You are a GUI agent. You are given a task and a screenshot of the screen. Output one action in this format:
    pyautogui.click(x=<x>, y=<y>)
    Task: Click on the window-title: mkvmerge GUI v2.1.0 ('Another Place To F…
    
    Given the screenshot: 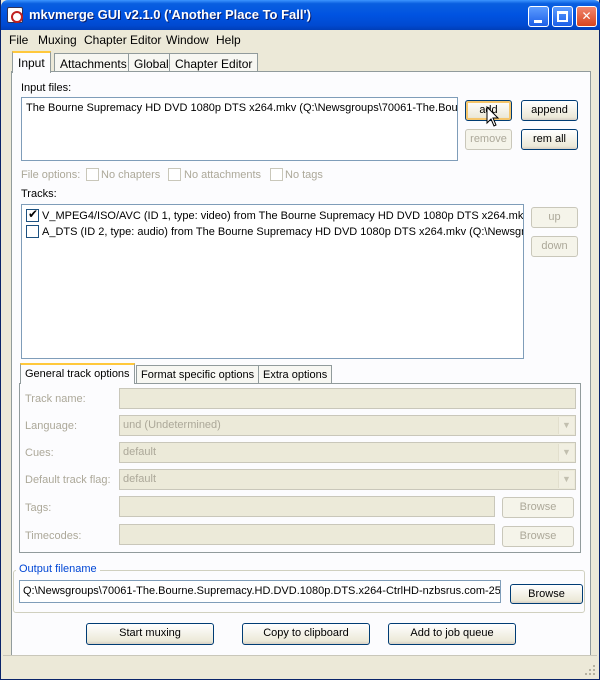 What is the action you would take?
    pyautogui.click(x=170, y=14)
    